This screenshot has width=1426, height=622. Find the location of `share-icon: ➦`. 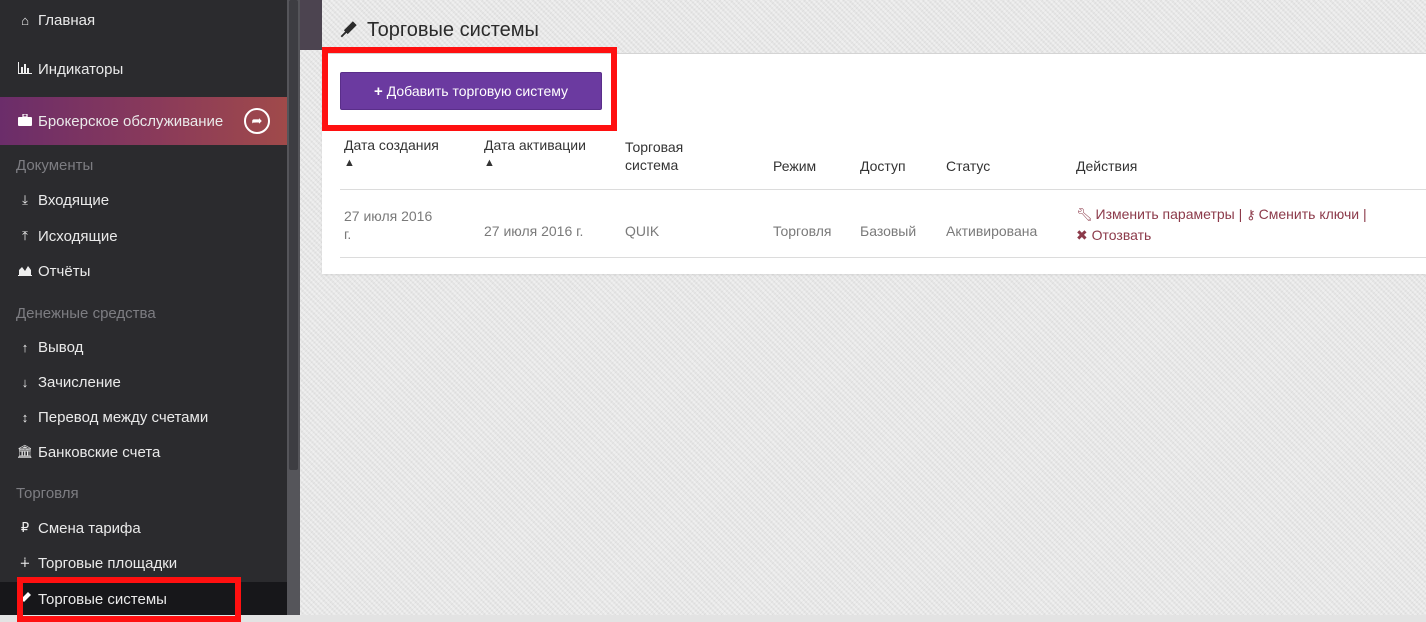

share-icon: ➦ is located at coordinates (257, 121).